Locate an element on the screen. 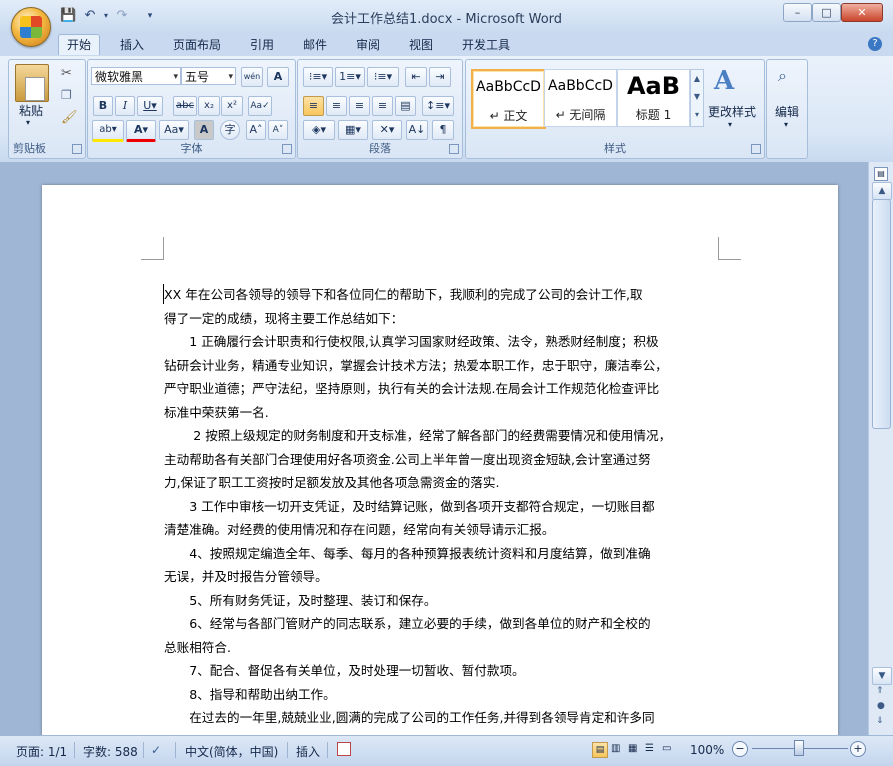 This screenshot has height=766, width=893. style-normal: AaBbCcD ↵ 正文 is located at coordinates (508, 99).